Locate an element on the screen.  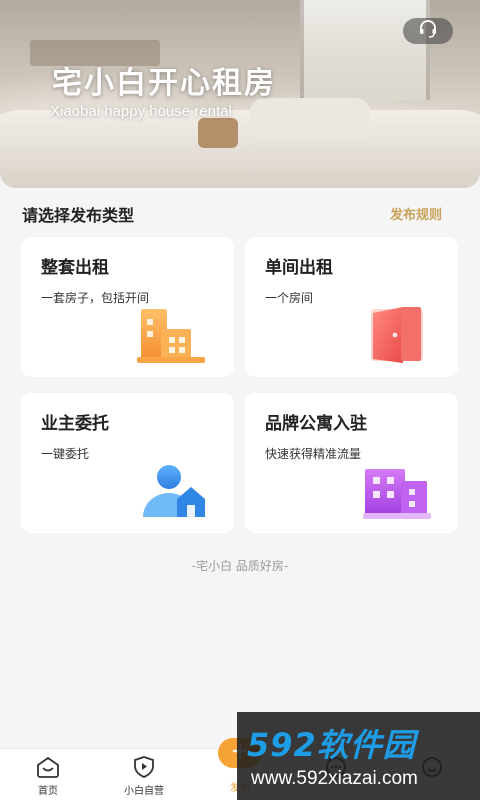
watermark-url: www.592xiazai.com is located at coordinates (334, 778).